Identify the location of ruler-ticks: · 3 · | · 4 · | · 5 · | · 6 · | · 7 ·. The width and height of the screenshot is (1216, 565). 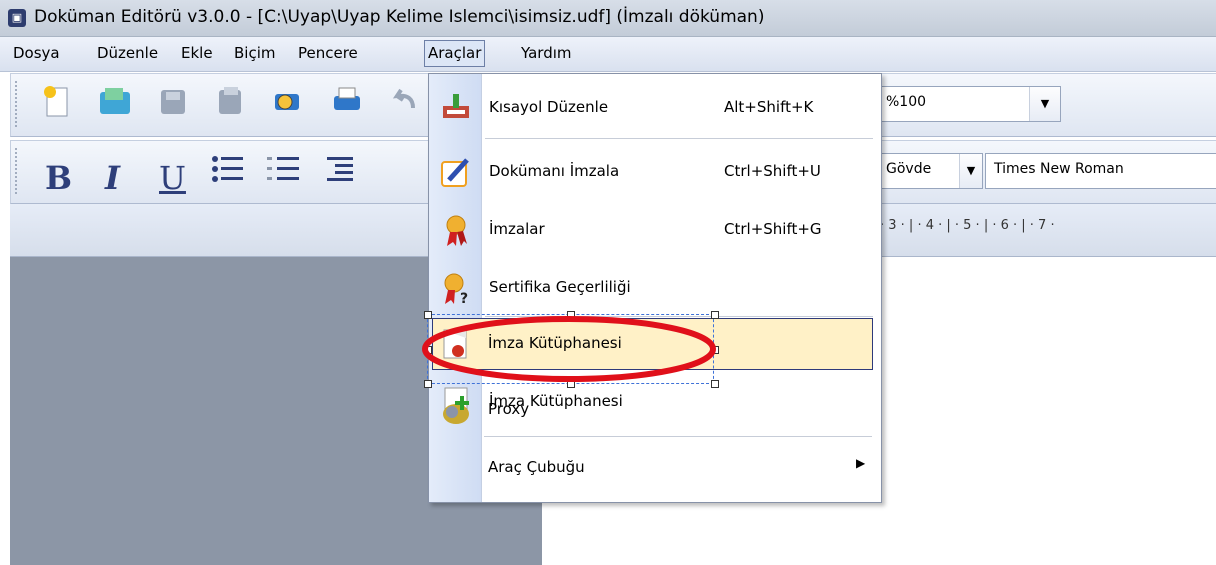
(967, 225).